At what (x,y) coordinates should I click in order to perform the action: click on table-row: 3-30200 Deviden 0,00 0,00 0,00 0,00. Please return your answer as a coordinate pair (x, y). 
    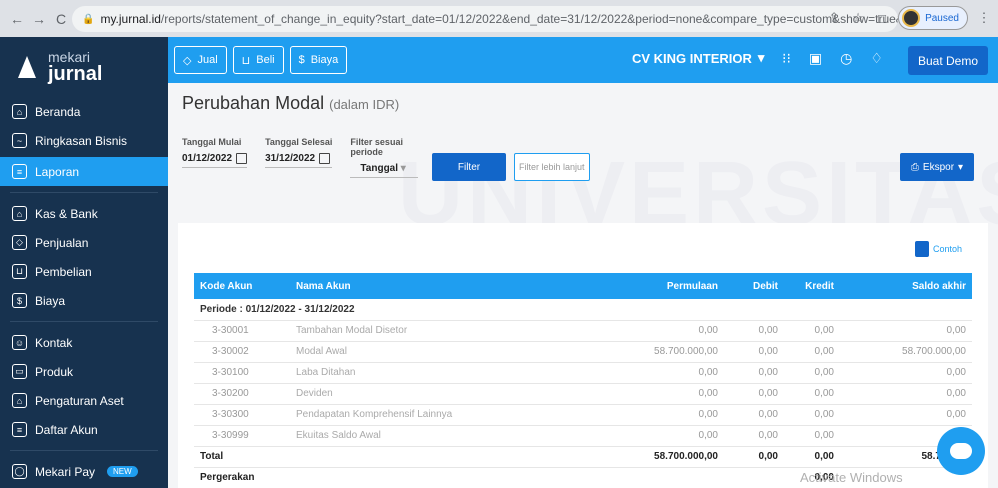
    Looking at the image, I should click on (583, 393).